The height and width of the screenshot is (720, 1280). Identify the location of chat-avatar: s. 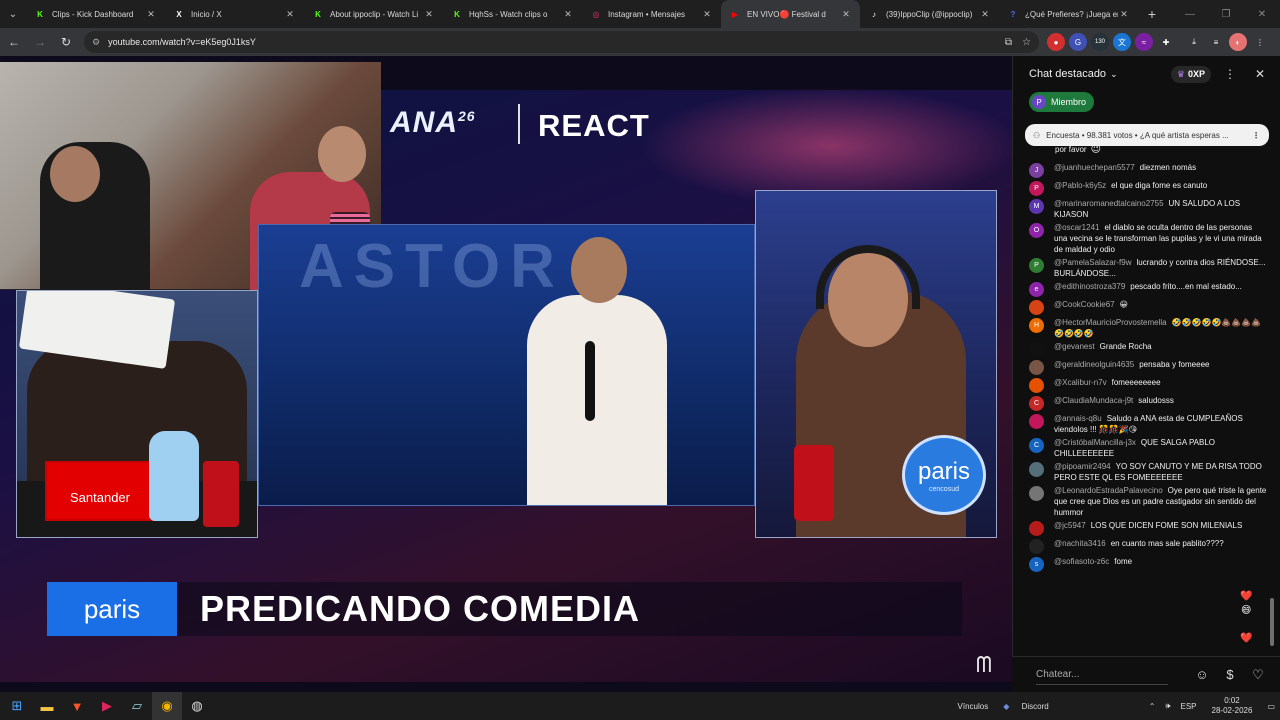
(1036, 564).